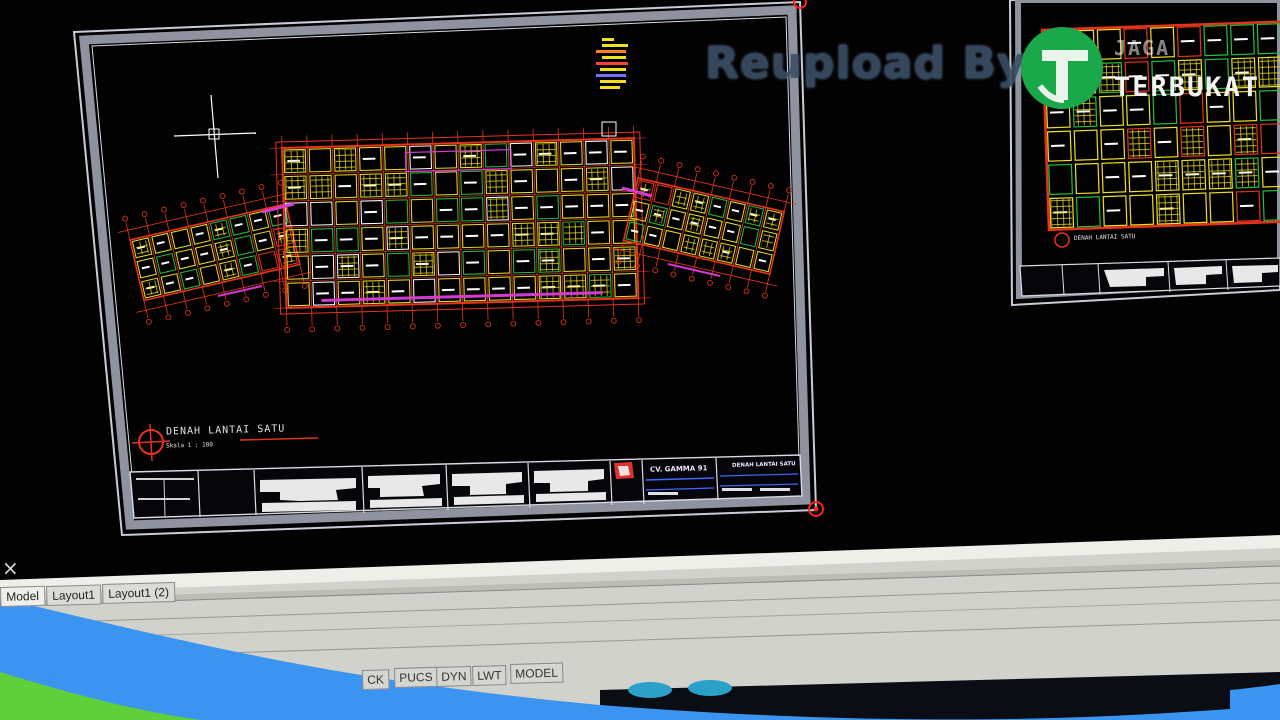 The height and width of the screenshot is (720, 1280). What do you see at coordinates (489, 675) in the screenshot?
I see `status-button-lwt: LWT` at bounding box center [489, 675].